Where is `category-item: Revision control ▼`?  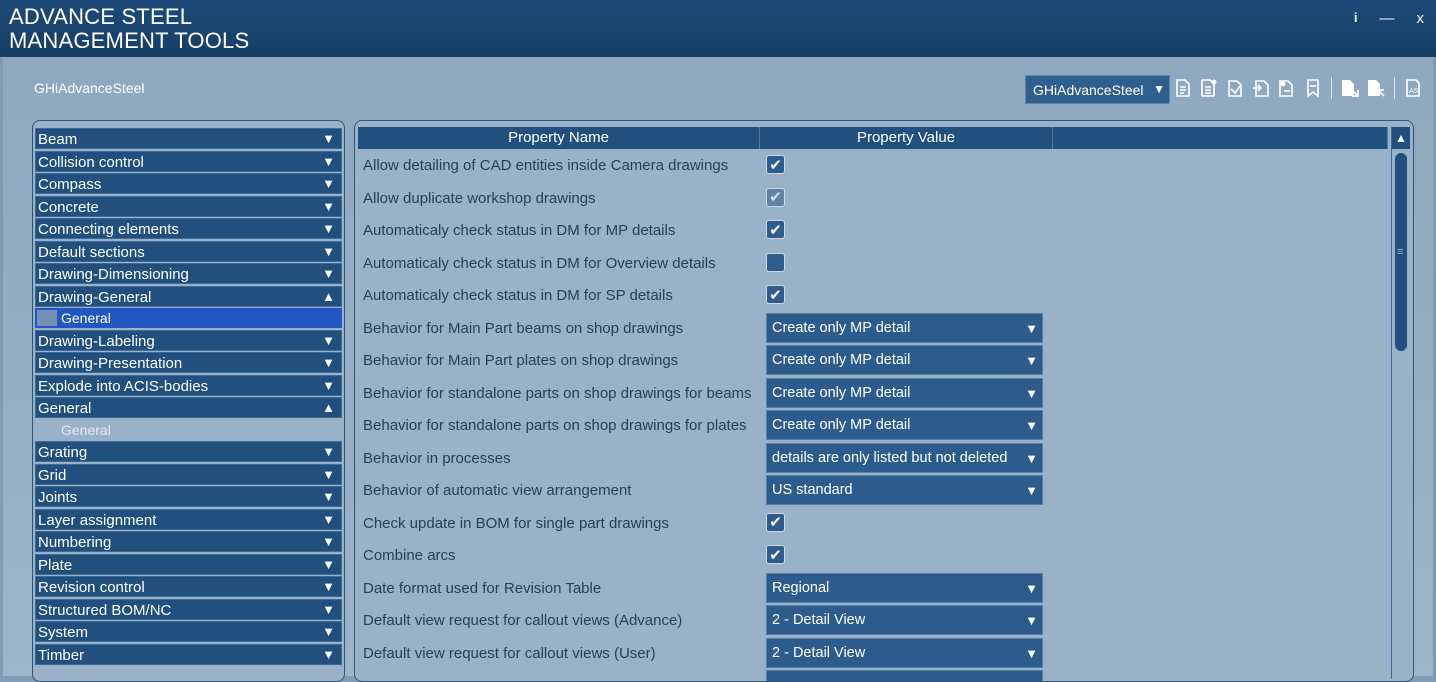
category-item: Revision control ▼ is located at coordinates (188, 586).